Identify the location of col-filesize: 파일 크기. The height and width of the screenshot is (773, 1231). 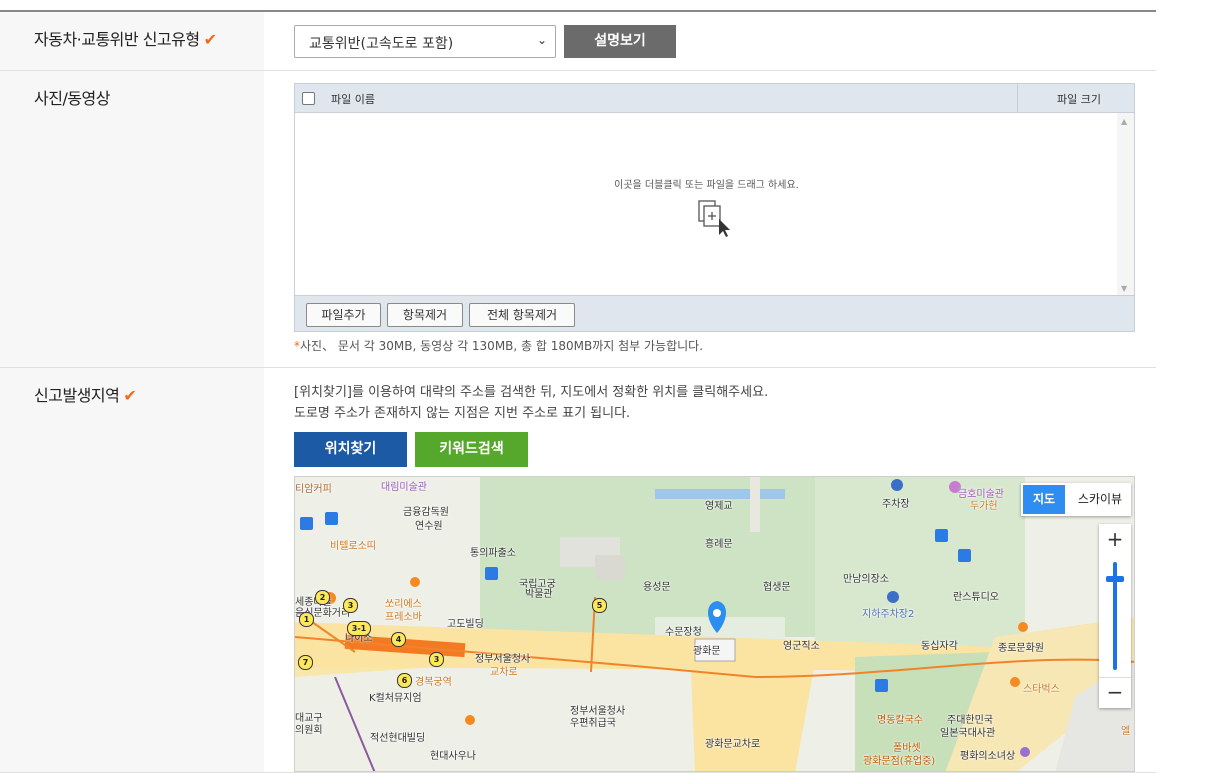
(1079, 99).